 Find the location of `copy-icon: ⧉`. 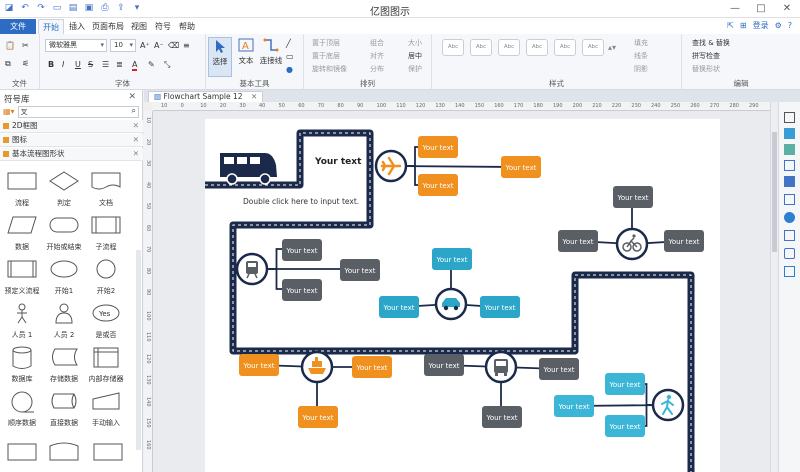

copy-icon: ⧉ is located at coordinates (8, 63).